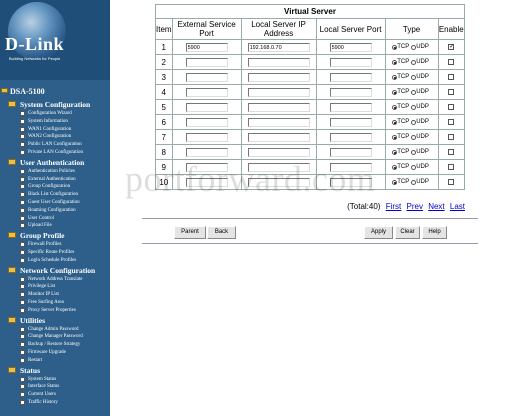 The width and height of the screenshot is (510, 416). Describe the element at coordinates (364, 206) in the screenshot. I see `total-count: (Total:40)` at that location.